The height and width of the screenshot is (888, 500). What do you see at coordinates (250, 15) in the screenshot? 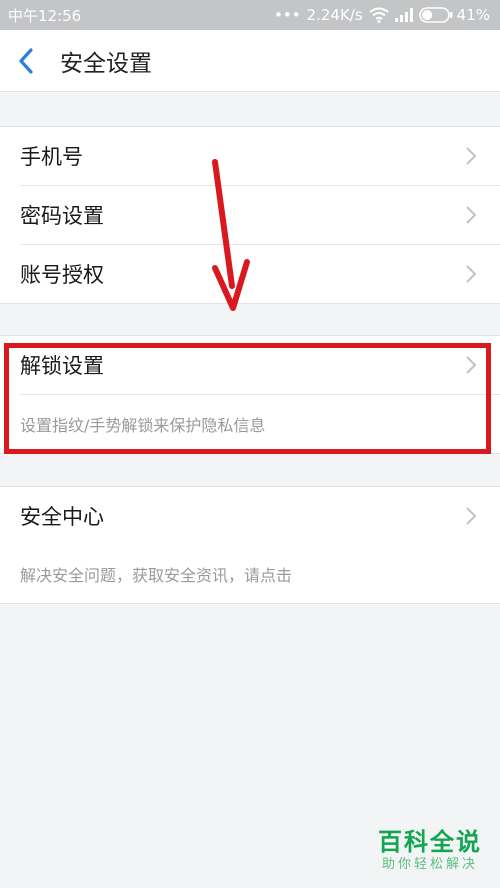
I see `status-bar: 中午12:56 ••• 2.24K/s 41%` at bounding box center [250, 15].